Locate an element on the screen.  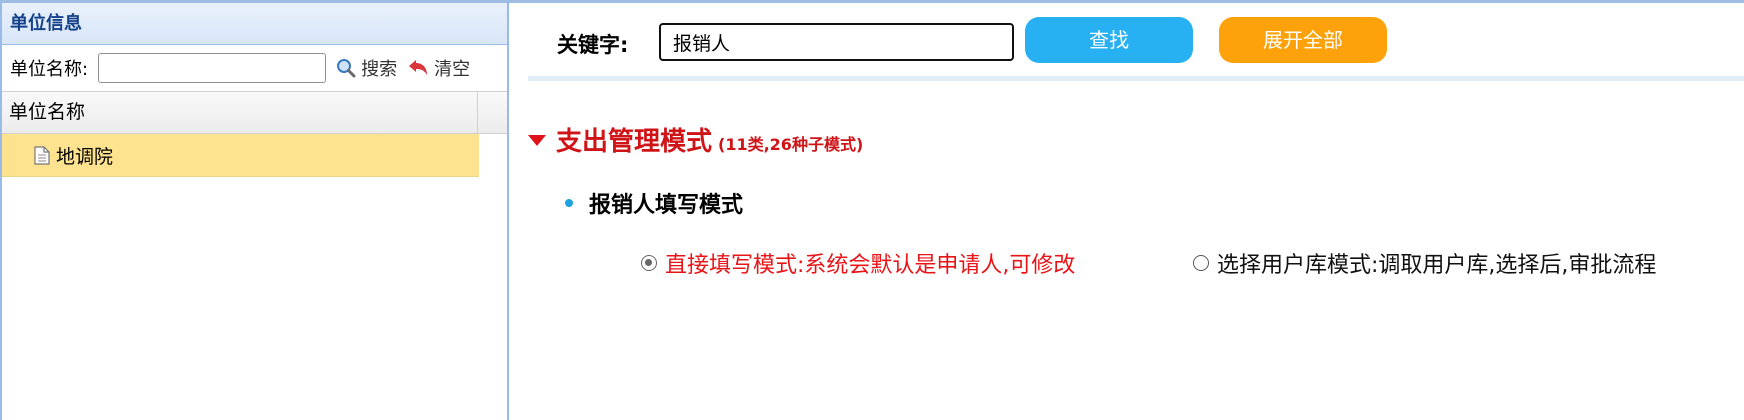
expand-all-button: 展开全部 is located at coordinates (1303, 40).